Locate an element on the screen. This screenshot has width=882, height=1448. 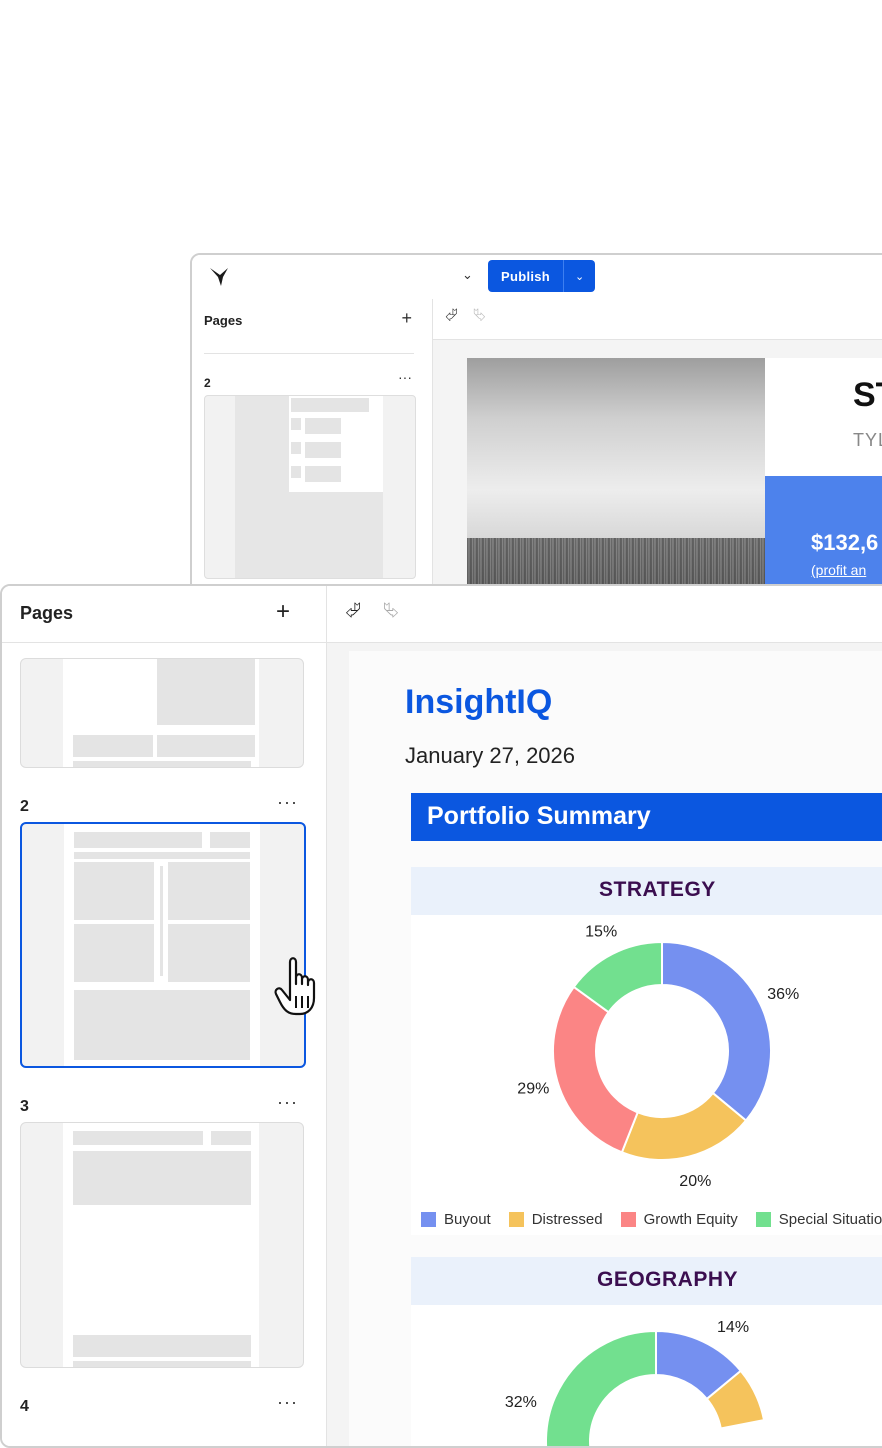
doc-title: ST is located at coordinates (867, 395).